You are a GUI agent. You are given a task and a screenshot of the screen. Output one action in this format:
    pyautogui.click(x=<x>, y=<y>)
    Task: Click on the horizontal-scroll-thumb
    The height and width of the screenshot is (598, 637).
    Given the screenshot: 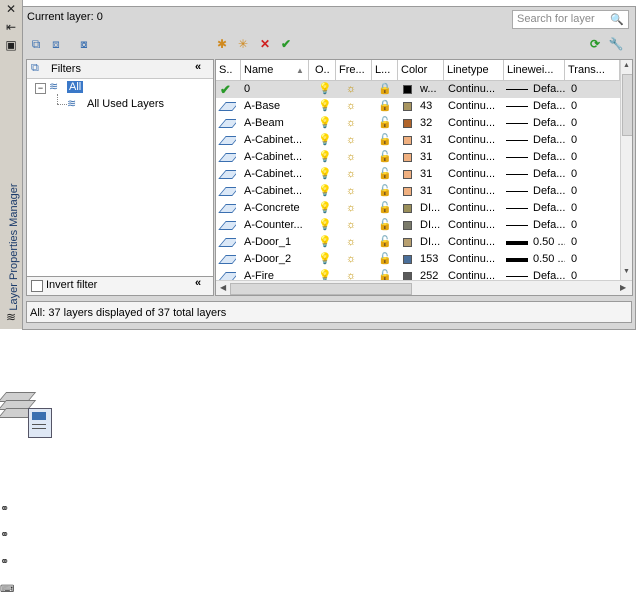 What is the action you would take?
    pyautogui.click(x=321, y=289)
    